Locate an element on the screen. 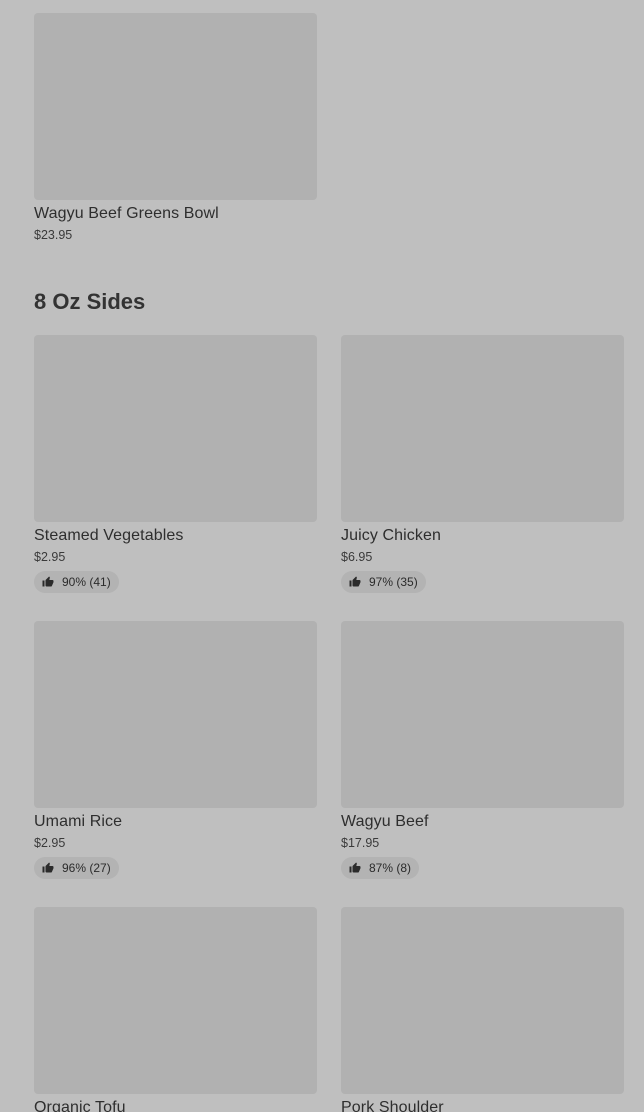 The image size is (644, 1112). item-name: Umami Rice is located at coordinates (78, 821).